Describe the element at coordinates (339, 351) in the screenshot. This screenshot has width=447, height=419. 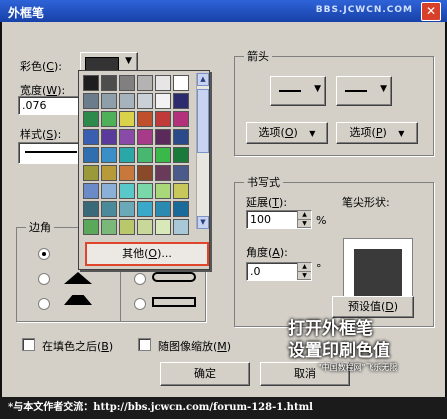
I see `caption-line-2: 设置印刷色值` at that location.